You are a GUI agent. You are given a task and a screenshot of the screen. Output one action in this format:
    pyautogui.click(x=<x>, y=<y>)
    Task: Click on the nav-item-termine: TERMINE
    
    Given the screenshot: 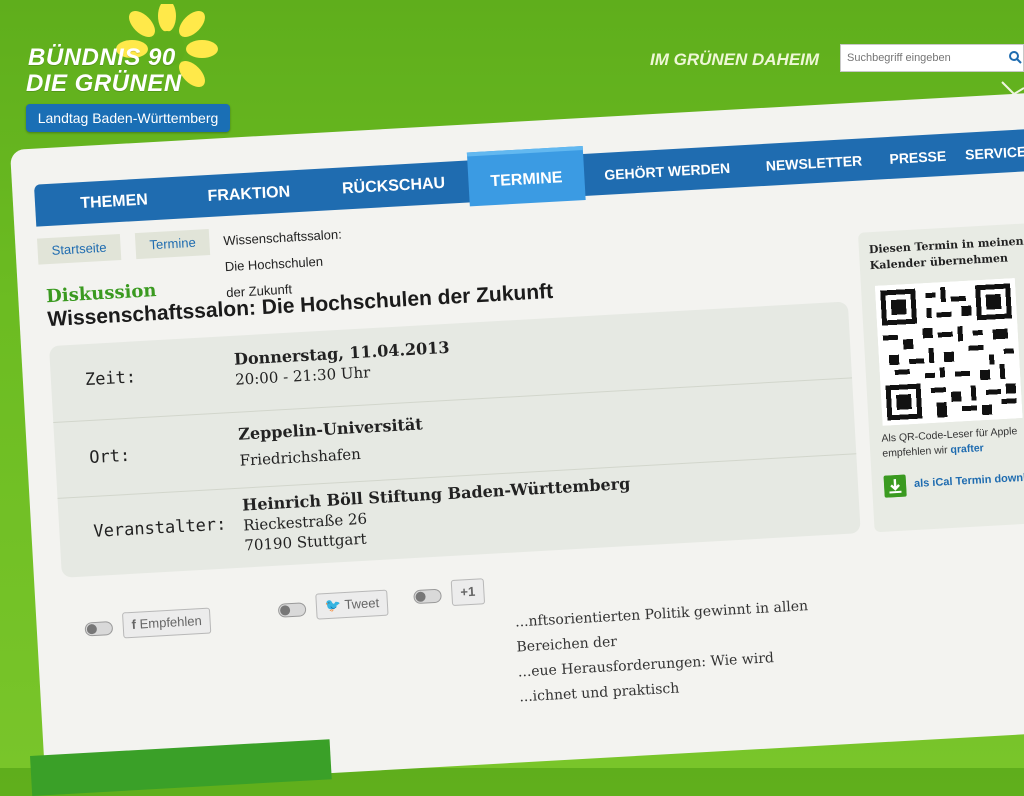 What is the action you would take?
    pyautogui.click(x=526, y=176)
    